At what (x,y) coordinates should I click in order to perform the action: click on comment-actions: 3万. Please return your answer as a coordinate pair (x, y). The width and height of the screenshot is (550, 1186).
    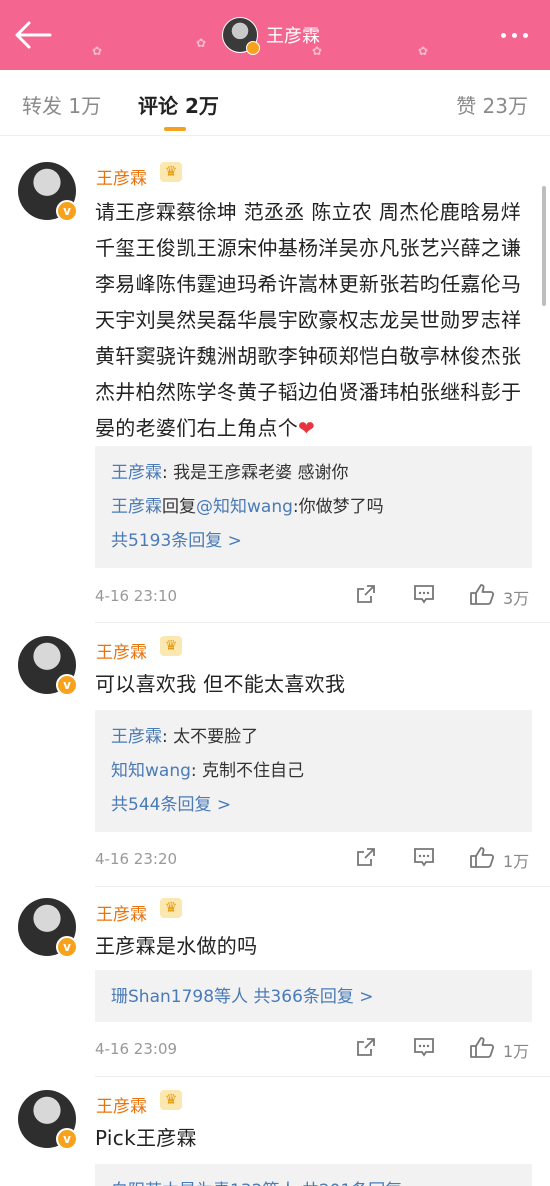
    Looking at the image, I should click on (445, 596).